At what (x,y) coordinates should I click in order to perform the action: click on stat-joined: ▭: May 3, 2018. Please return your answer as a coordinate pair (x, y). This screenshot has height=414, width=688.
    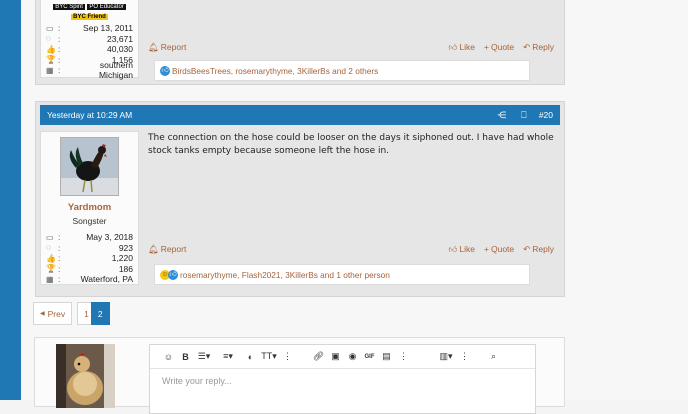
    Looking at the image, I should click on (89, 237).